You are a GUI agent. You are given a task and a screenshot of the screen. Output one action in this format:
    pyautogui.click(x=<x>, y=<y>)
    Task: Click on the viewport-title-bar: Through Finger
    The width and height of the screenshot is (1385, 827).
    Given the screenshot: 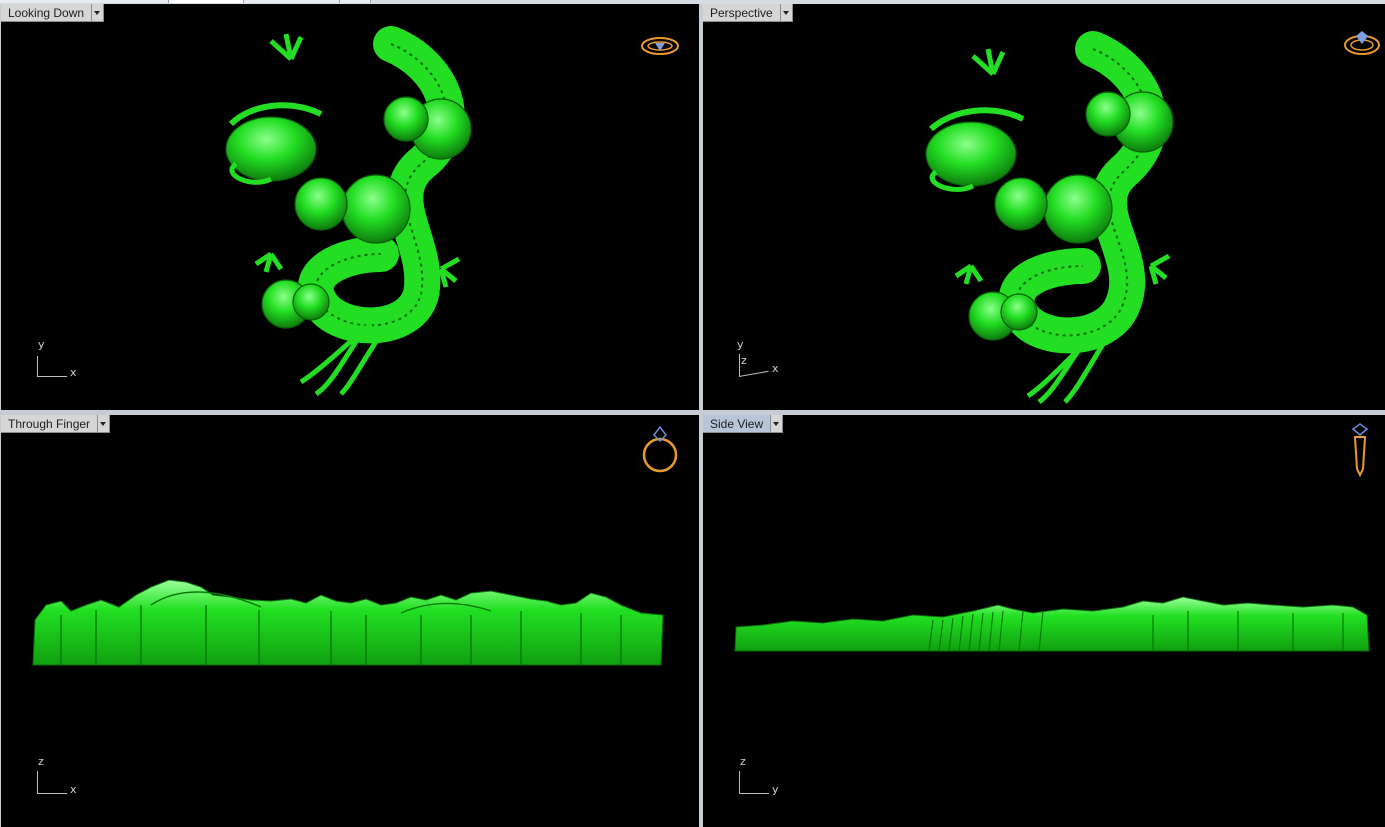 What is the action you would take?
    pyautogui.click(x=56, y=424)
    